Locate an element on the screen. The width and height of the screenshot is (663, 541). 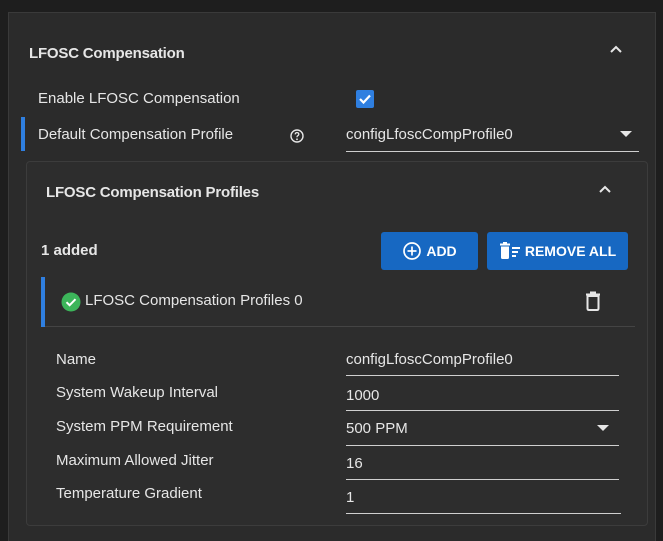
add-button: ADD is located at coordinates (429, 251).